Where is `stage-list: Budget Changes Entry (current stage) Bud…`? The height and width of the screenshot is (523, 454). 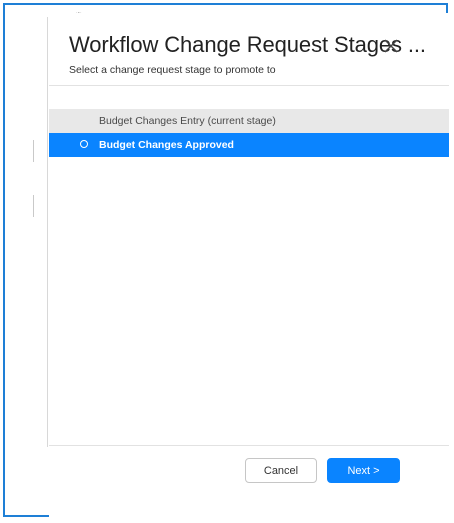
stage-list: Budget Changes Entry (current stage) Bud… is located at coordinates (249, 133).